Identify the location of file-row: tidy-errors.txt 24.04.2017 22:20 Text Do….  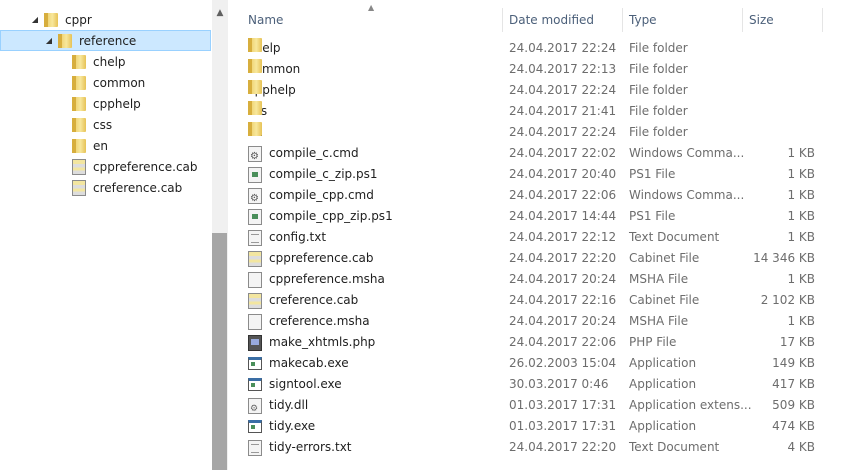
(535, 447).